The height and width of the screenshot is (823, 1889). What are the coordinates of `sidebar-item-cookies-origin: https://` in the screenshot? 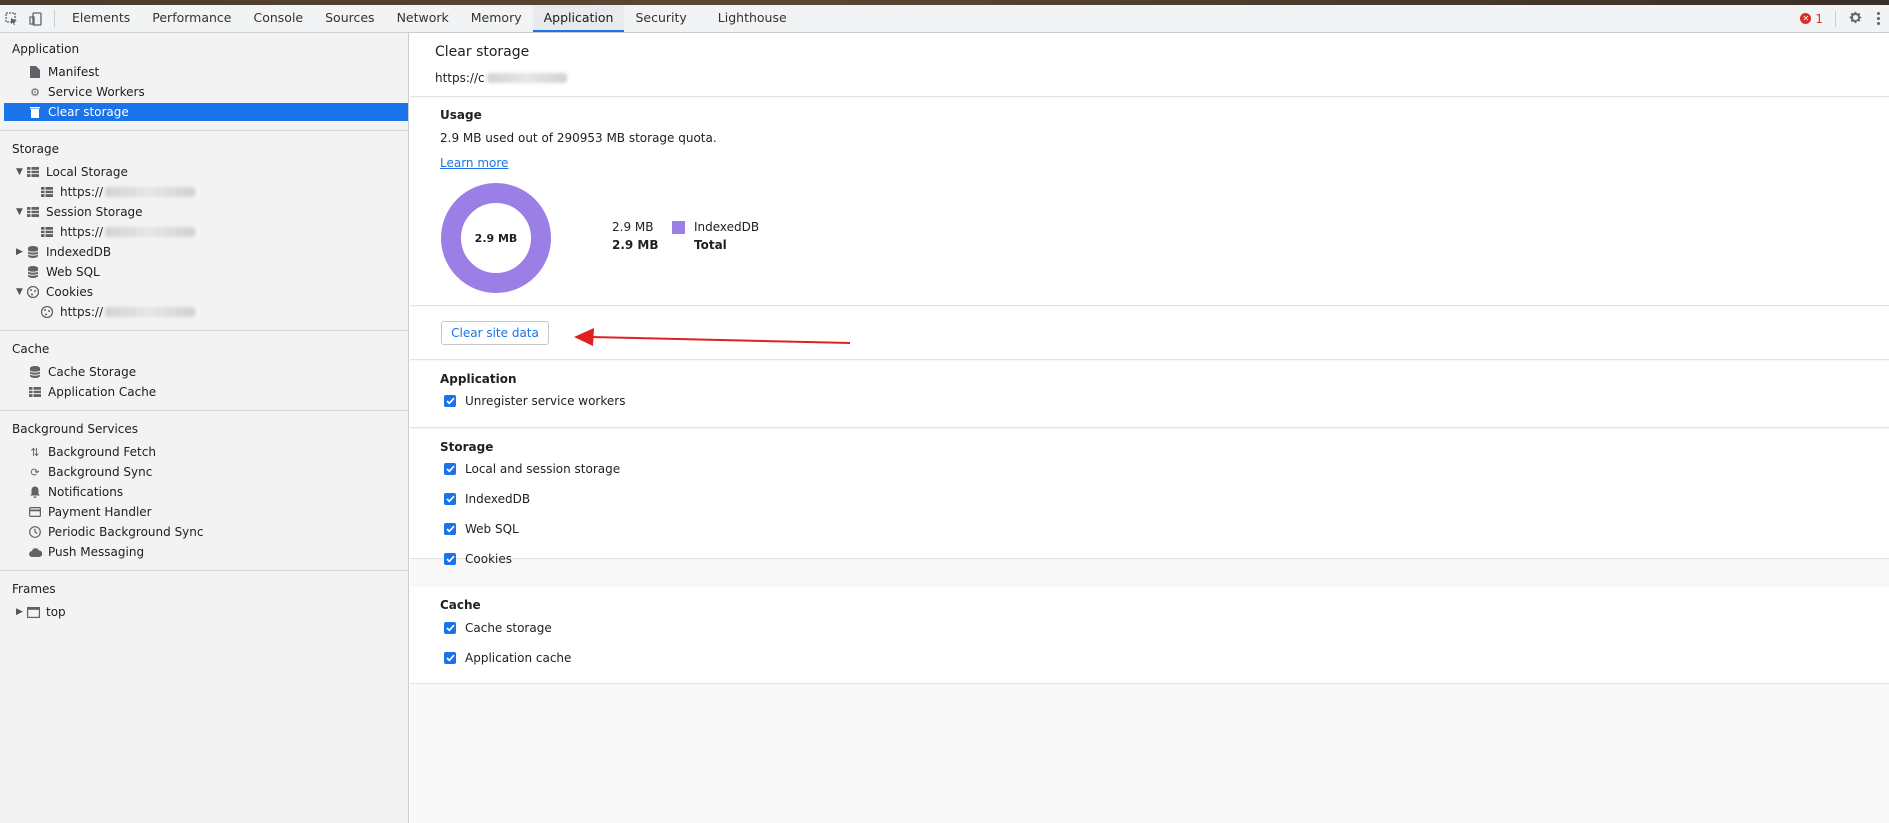 It's located at (206, 312).